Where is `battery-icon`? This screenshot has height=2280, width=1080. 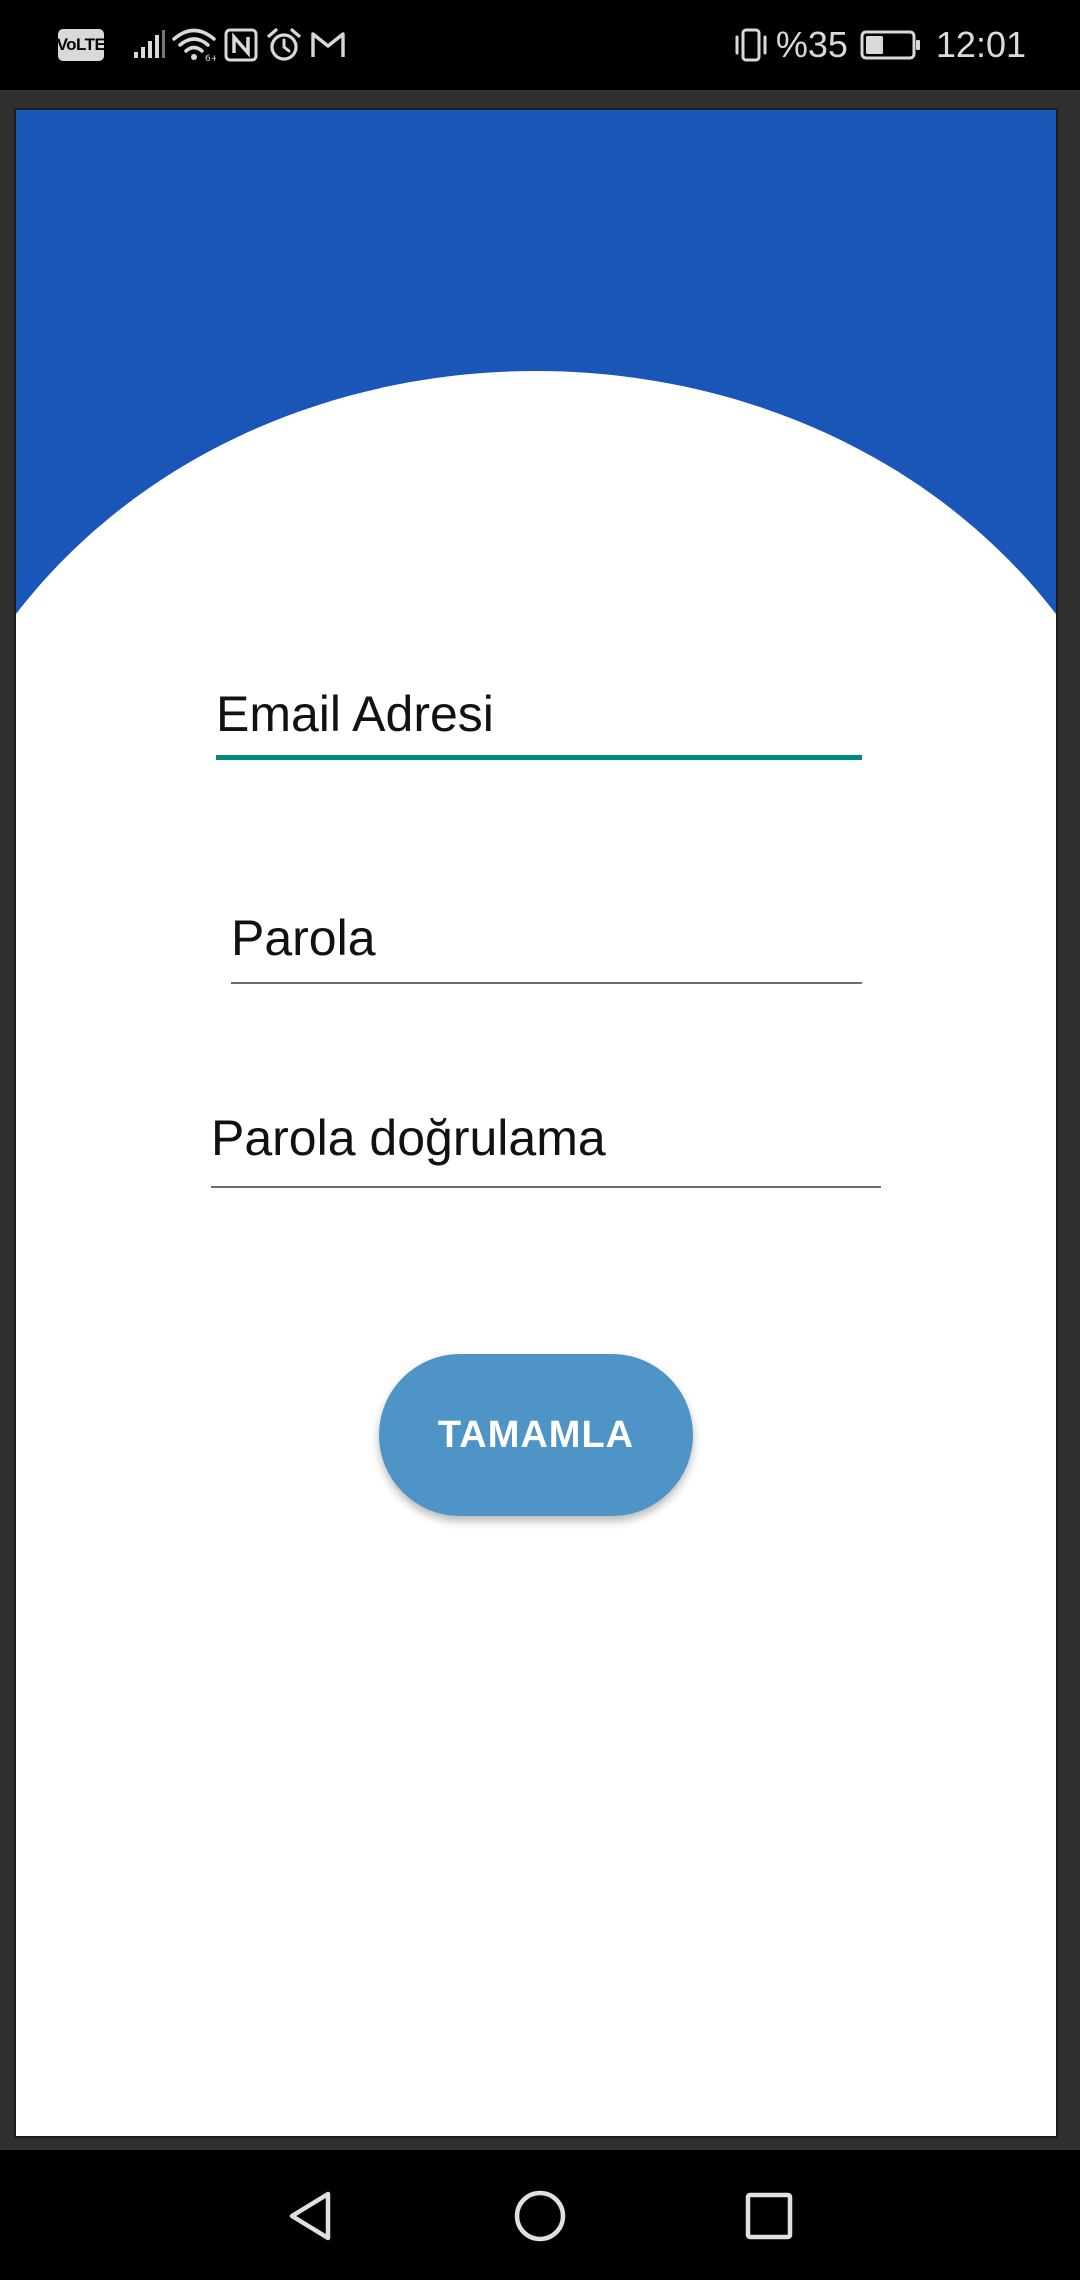
battery-icon is located at coordinates (891, 45).